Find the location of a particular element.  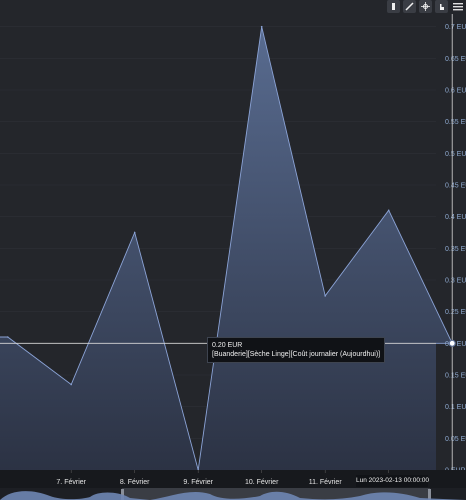

y-tick-label: 0.55 EUR is located at coordinates (455, 122).